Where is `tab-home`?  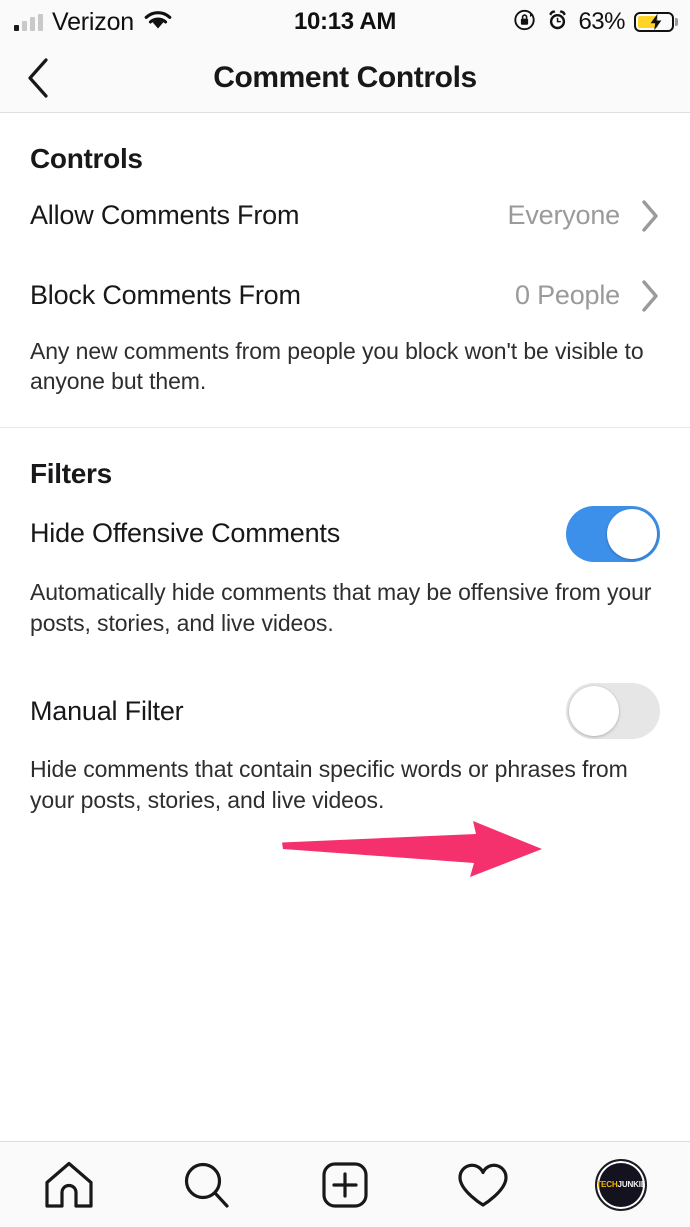 tab-home is located at coordinates (69, 1184).